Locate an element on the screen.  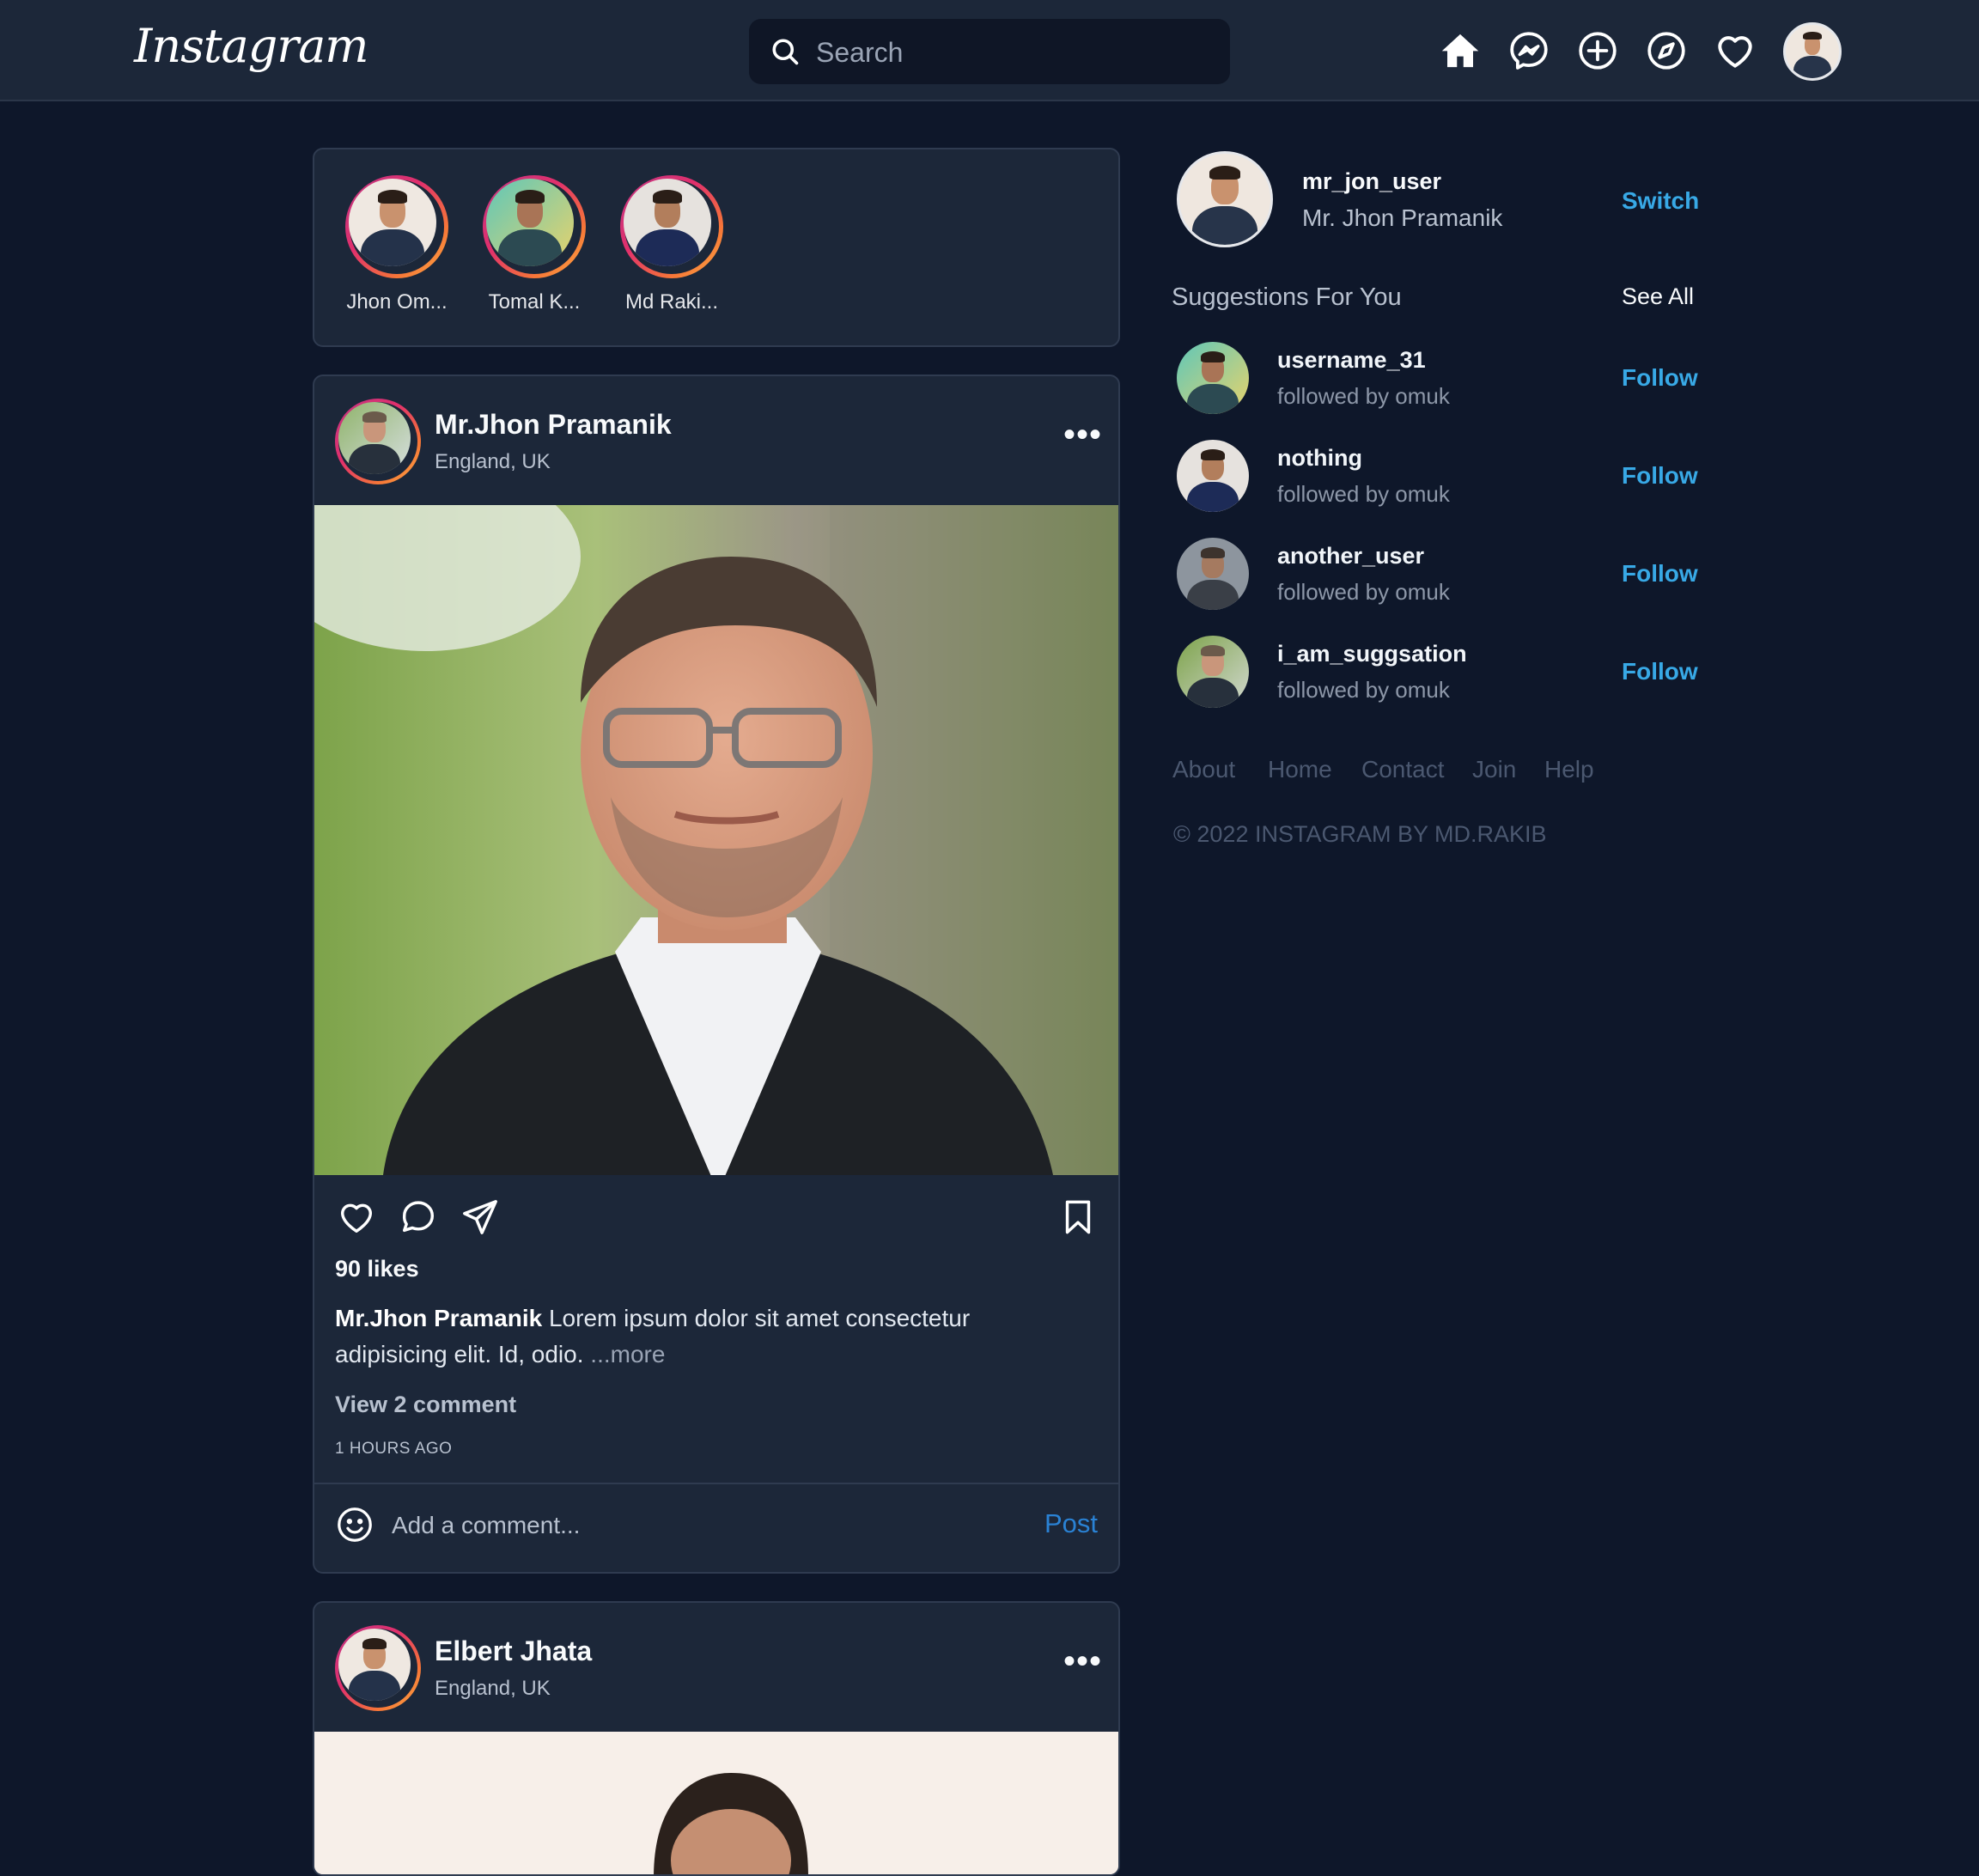
post-card: Elbert Jhata England, UK ••• is located at coordinates (717, 1738).